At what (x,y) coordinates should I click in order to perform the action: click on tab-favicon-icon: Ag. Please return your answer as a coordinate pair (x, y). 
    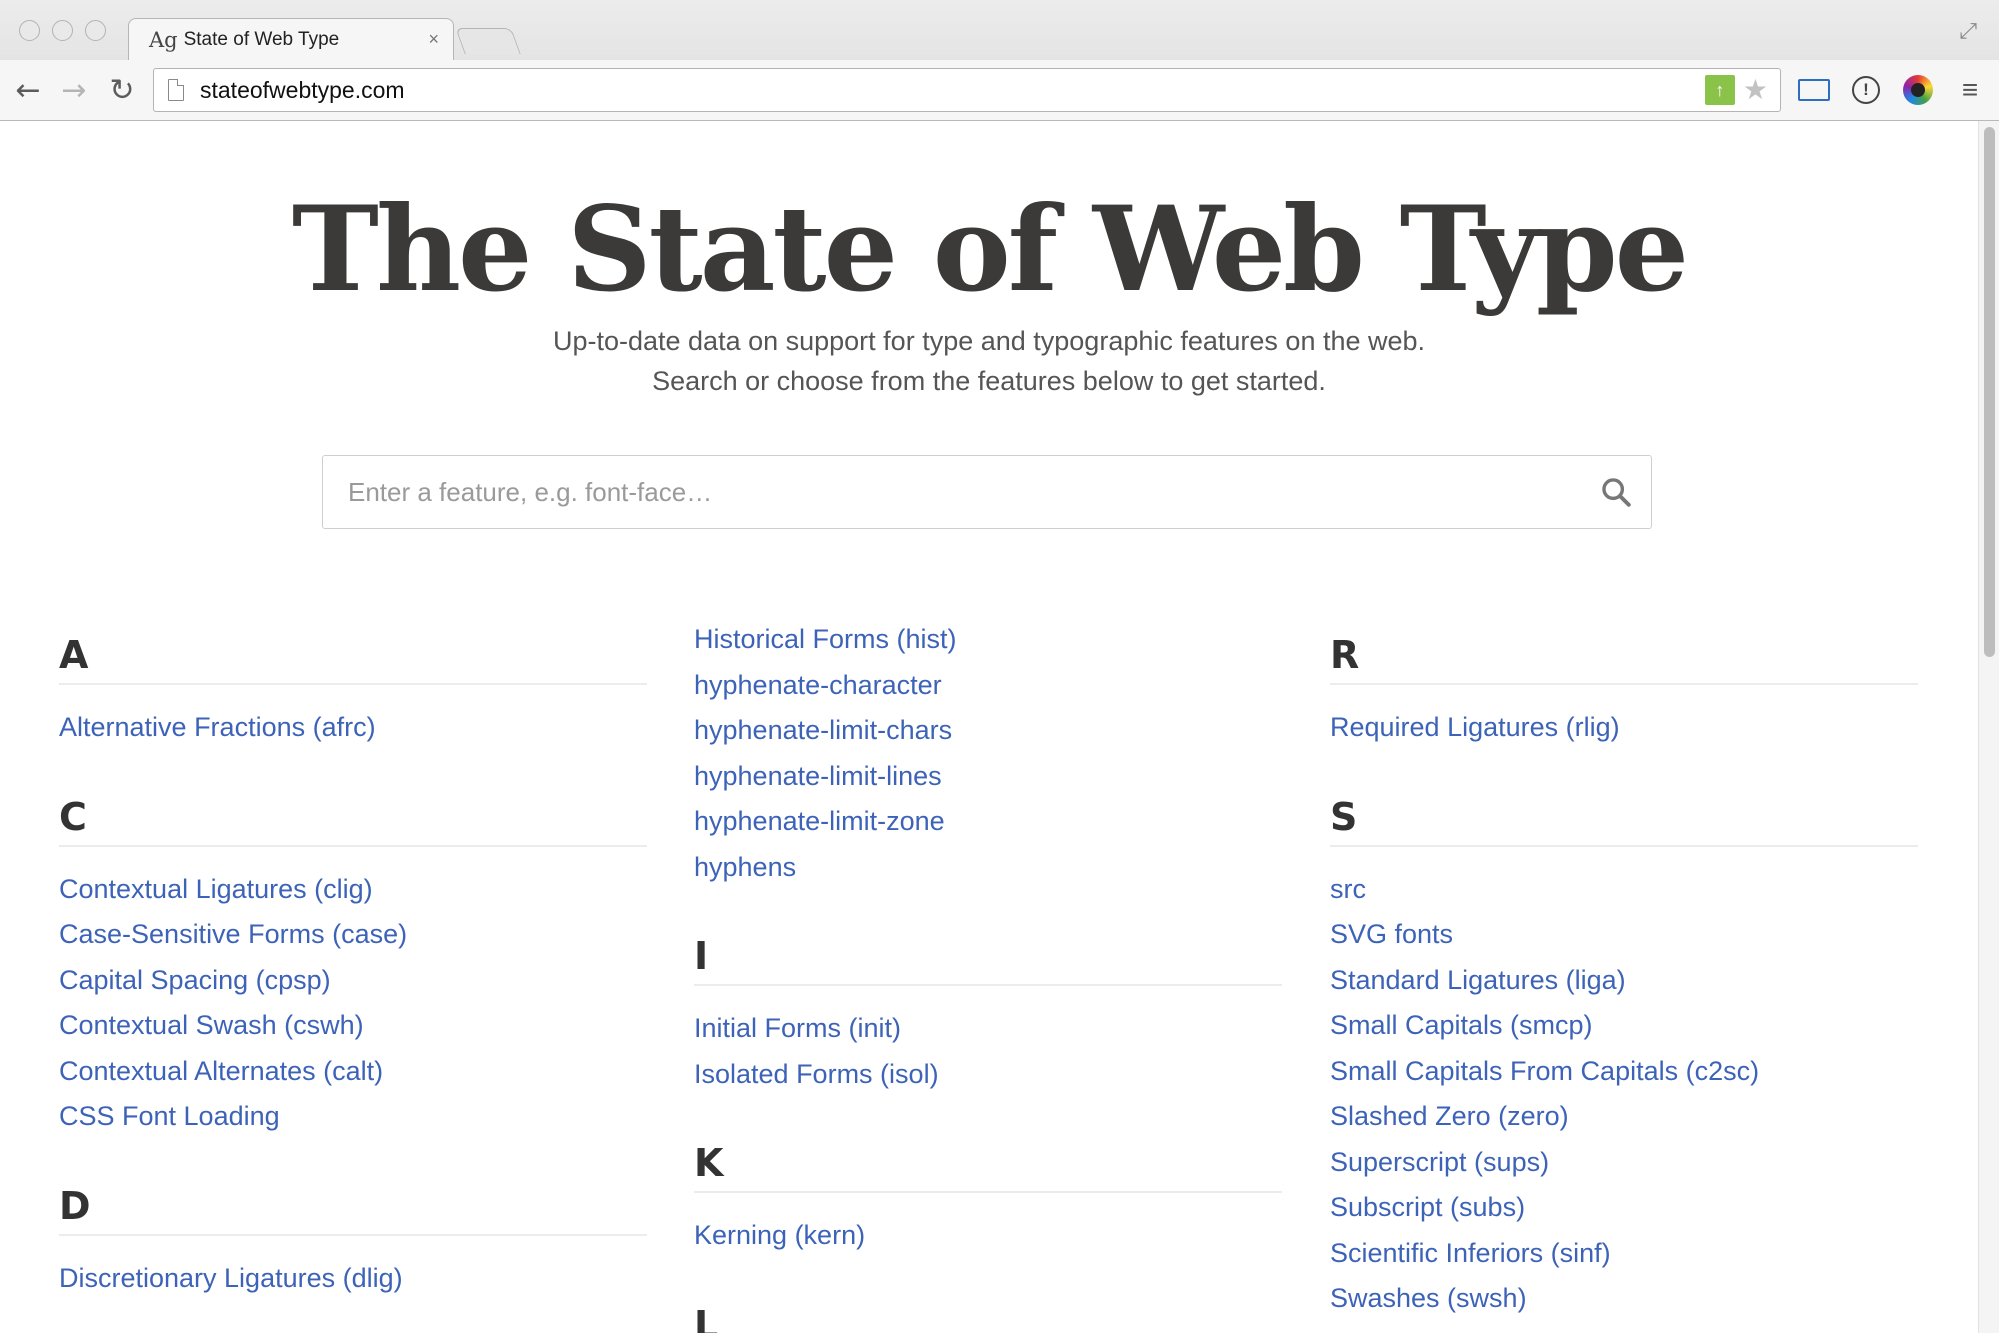
    Looking at the image, I should click on (163, 39).